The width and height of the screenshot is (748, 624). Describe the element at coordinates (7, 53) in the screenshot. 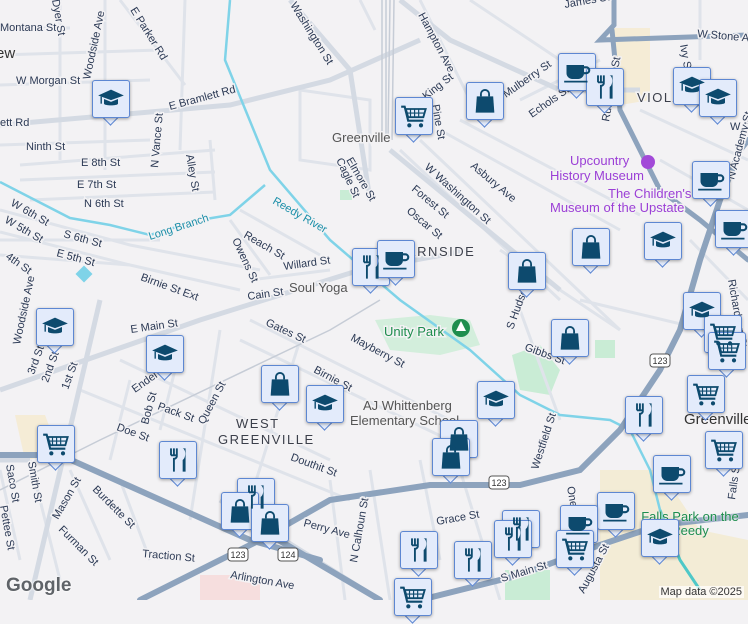

I see `city-label: ew` at that location.